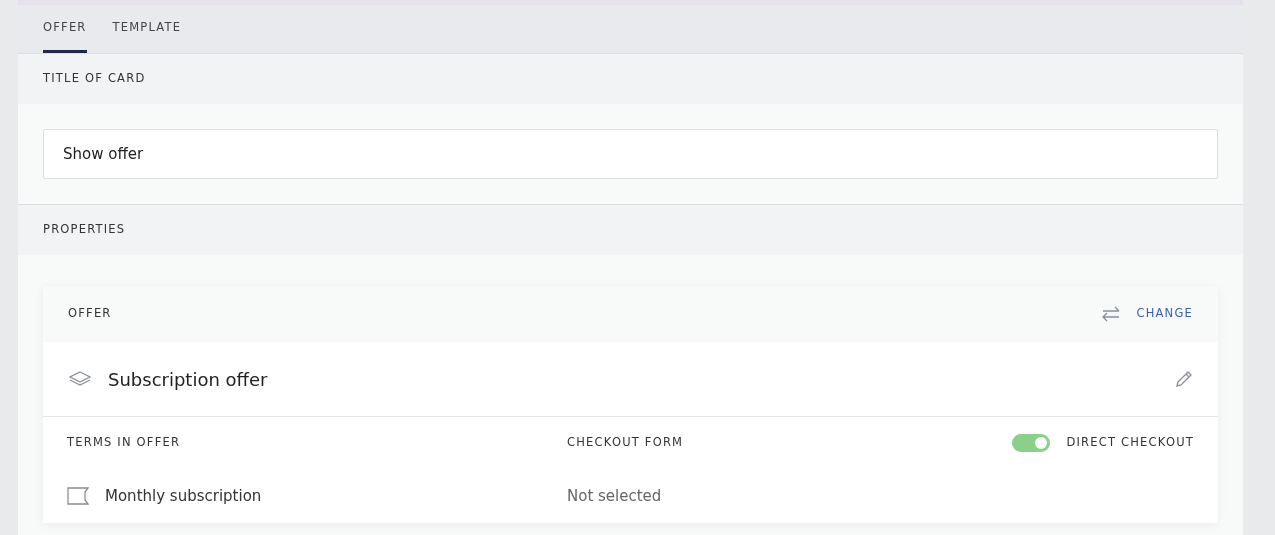 This screenshot has height=535, width=1275. Describe the element at coordinates (1031, 443) in the screenshot. I see `direct-checkout-toggle` at that location.